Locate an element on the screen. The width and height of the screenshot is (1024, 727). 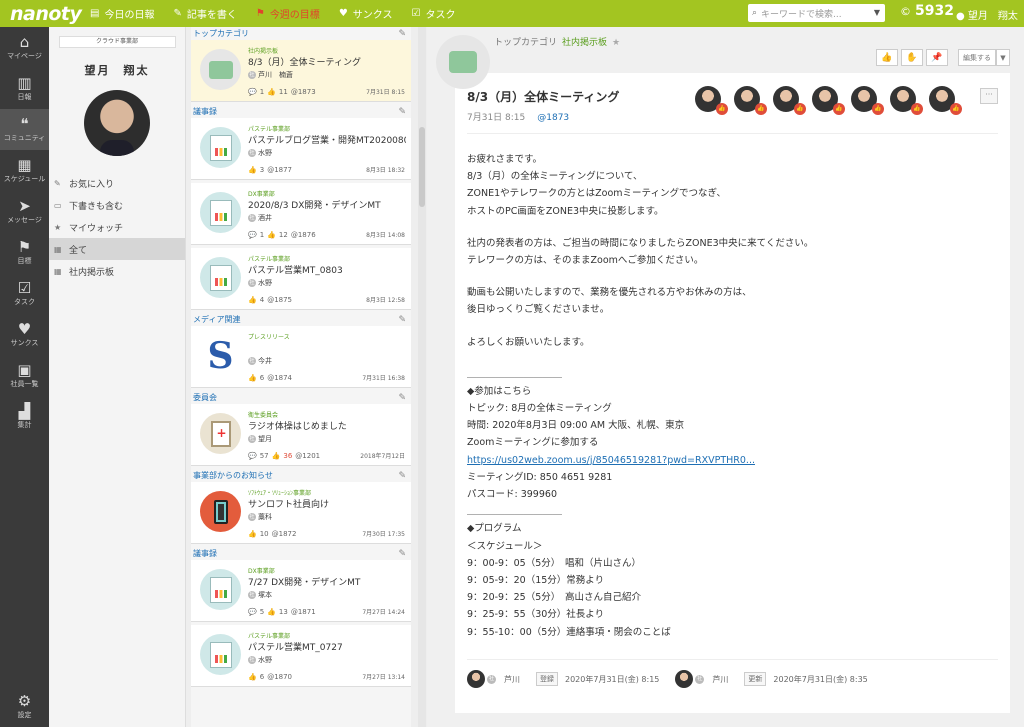
leftnav-task: ☑ タスク is located at coordinates (24, 293).